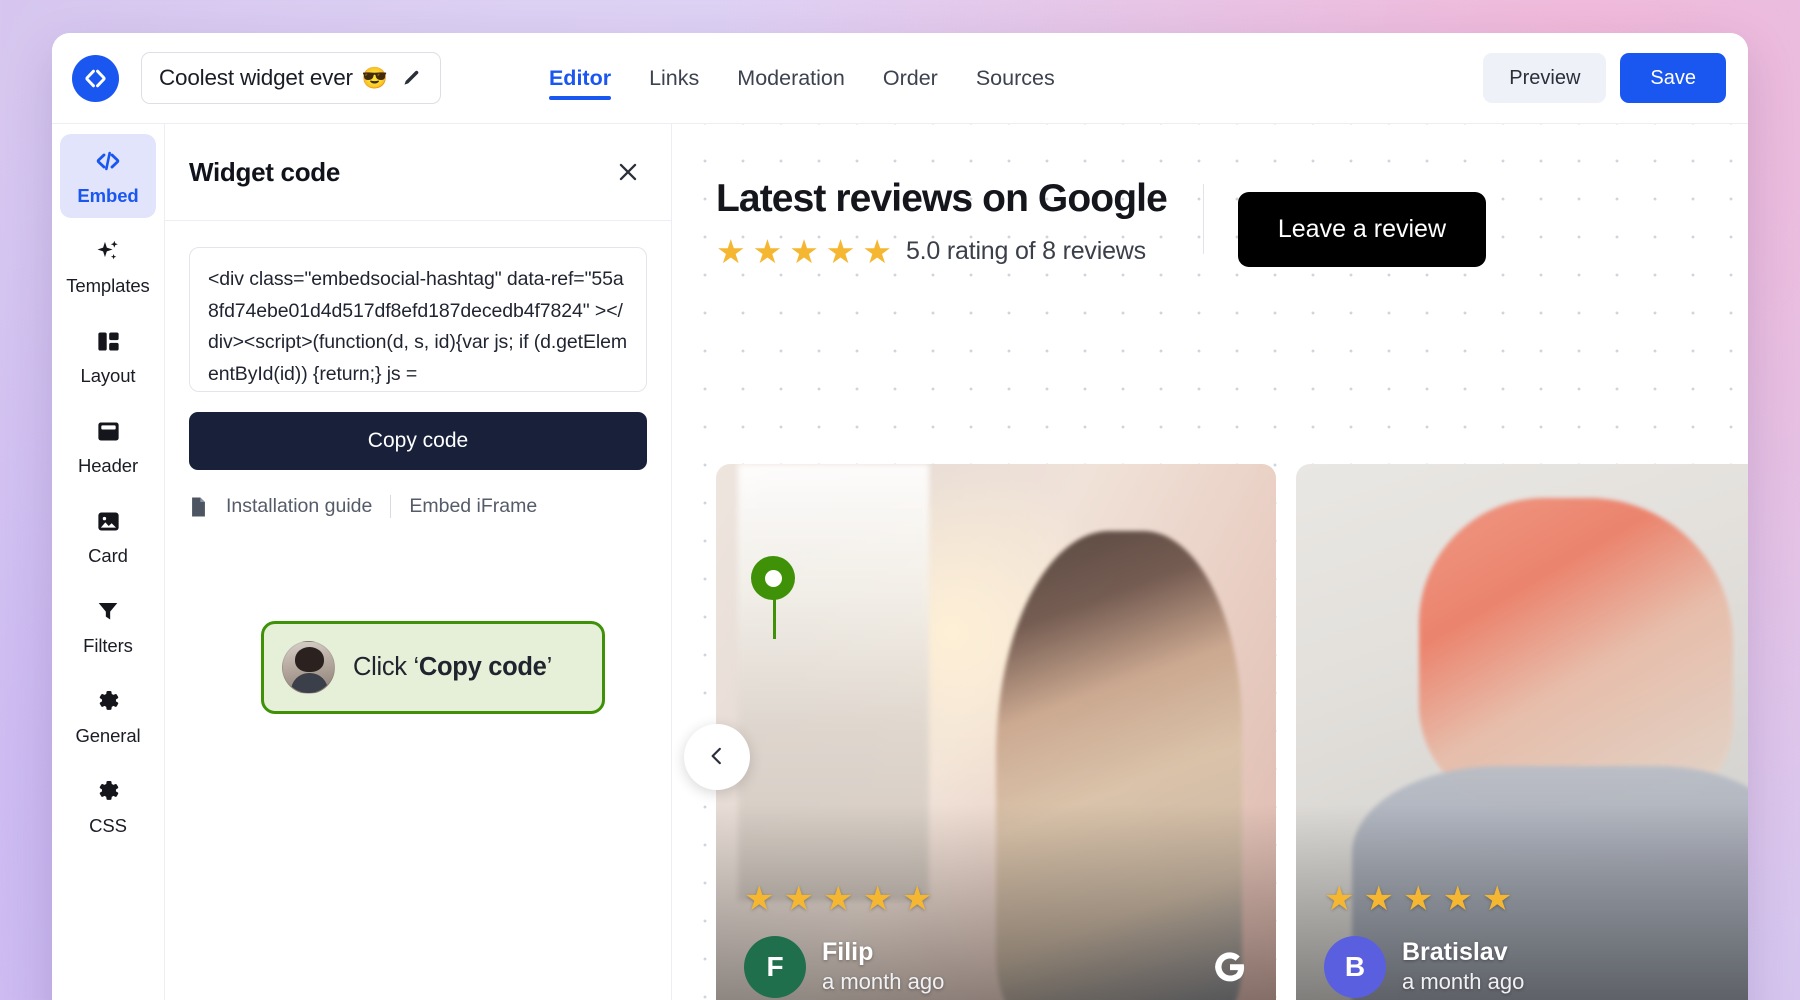 Image resolution: width=1800 pixels, height=1000 pixels. What do you see at coordinates (95, 78) in the screenshot?
I see `code-chevrons-logo-icon` at bounding box center [95, 78].